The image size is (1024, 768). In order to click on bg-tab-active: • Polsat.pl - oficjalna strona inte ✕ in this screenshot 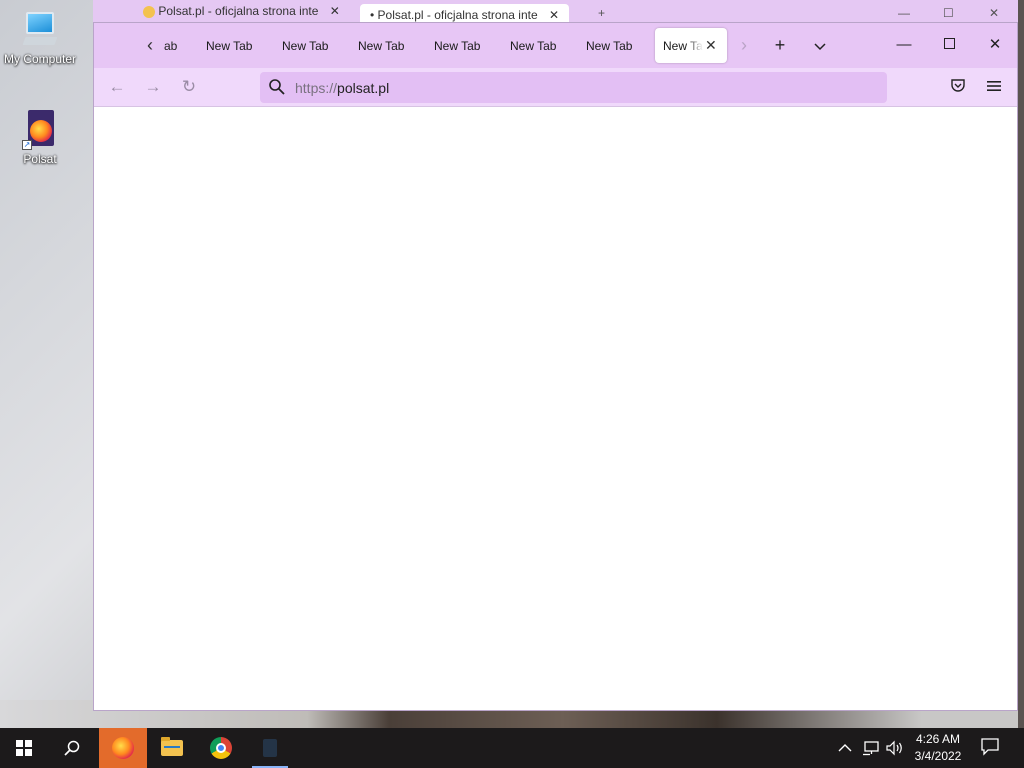, I will do `click(465, 14)`.